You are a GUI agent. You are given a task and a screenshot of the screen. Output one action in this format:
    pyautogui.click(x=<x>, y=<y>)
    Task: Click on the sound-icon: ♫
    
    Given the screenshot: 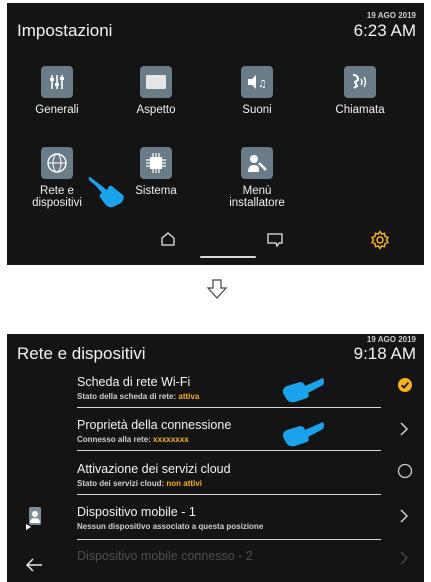 What is the action you would take?
    pyautogui.click(x=257, y=82)
    